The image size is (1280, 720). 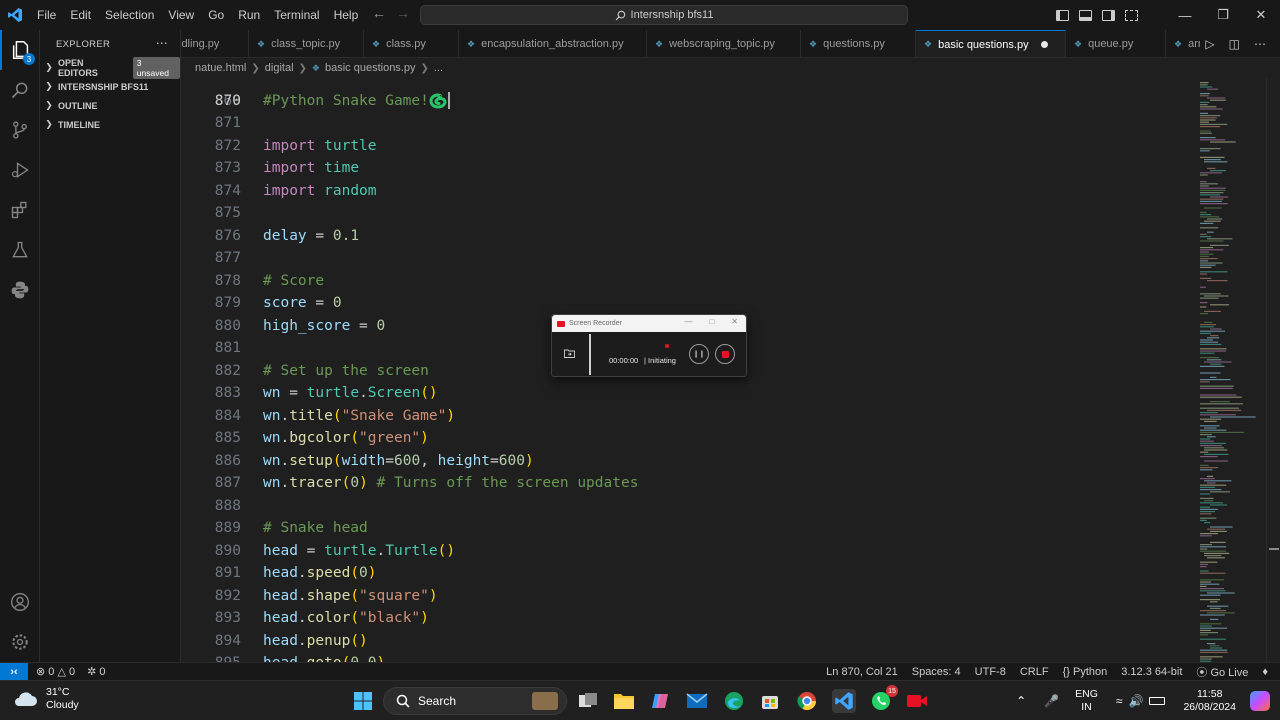 What do you see at coordinates (569, 353) in the screenshot?
I see `folder-icon` at bounding box center [569, 353].